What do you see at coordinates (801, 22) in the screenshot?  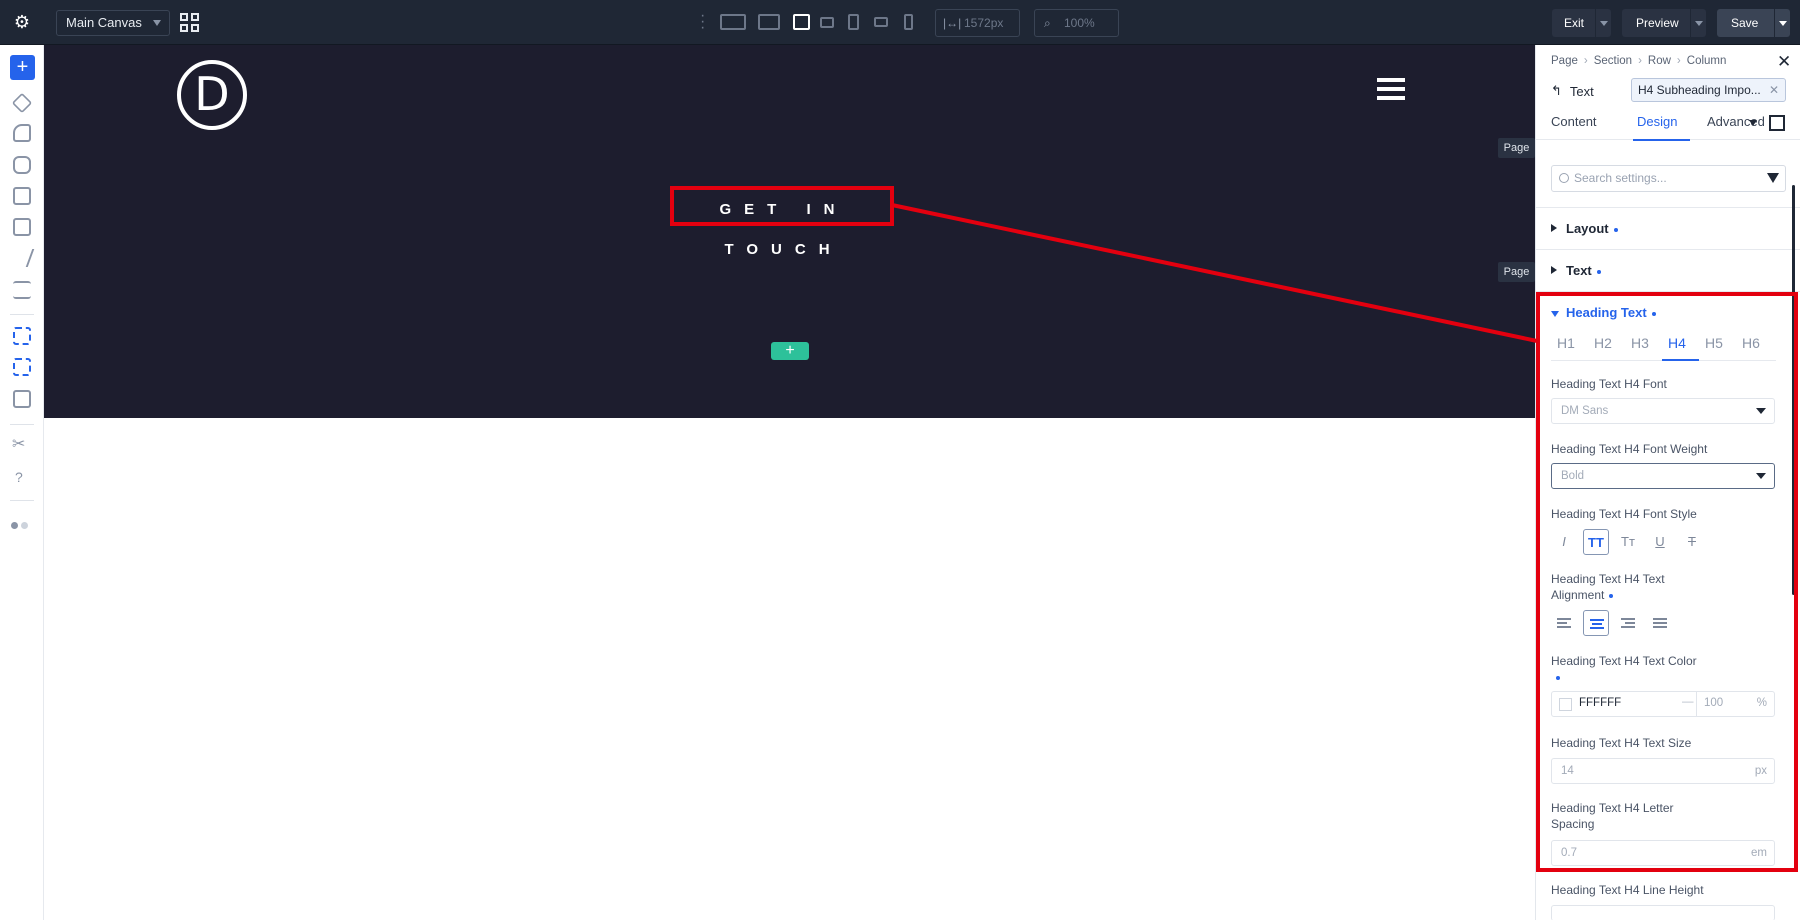 I see `laptop-icon` at bounding box center [801, 22].